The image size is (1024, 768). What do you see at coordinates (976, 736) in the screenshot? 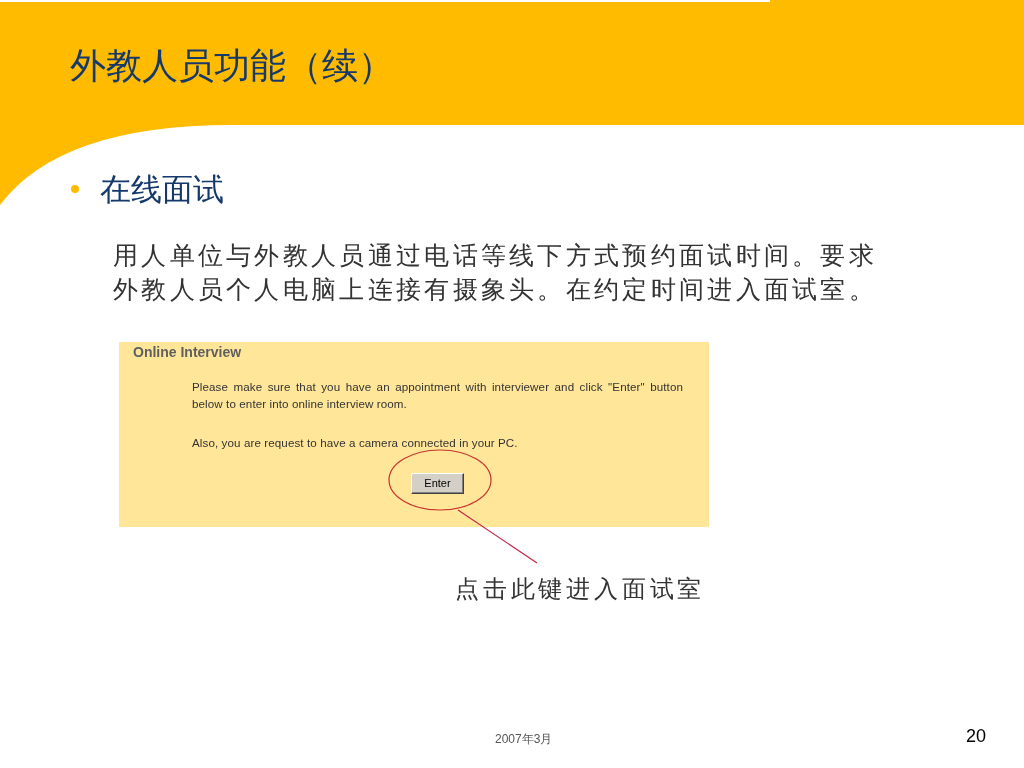
I see `page-number: 20` at bounding box center [976, 736].